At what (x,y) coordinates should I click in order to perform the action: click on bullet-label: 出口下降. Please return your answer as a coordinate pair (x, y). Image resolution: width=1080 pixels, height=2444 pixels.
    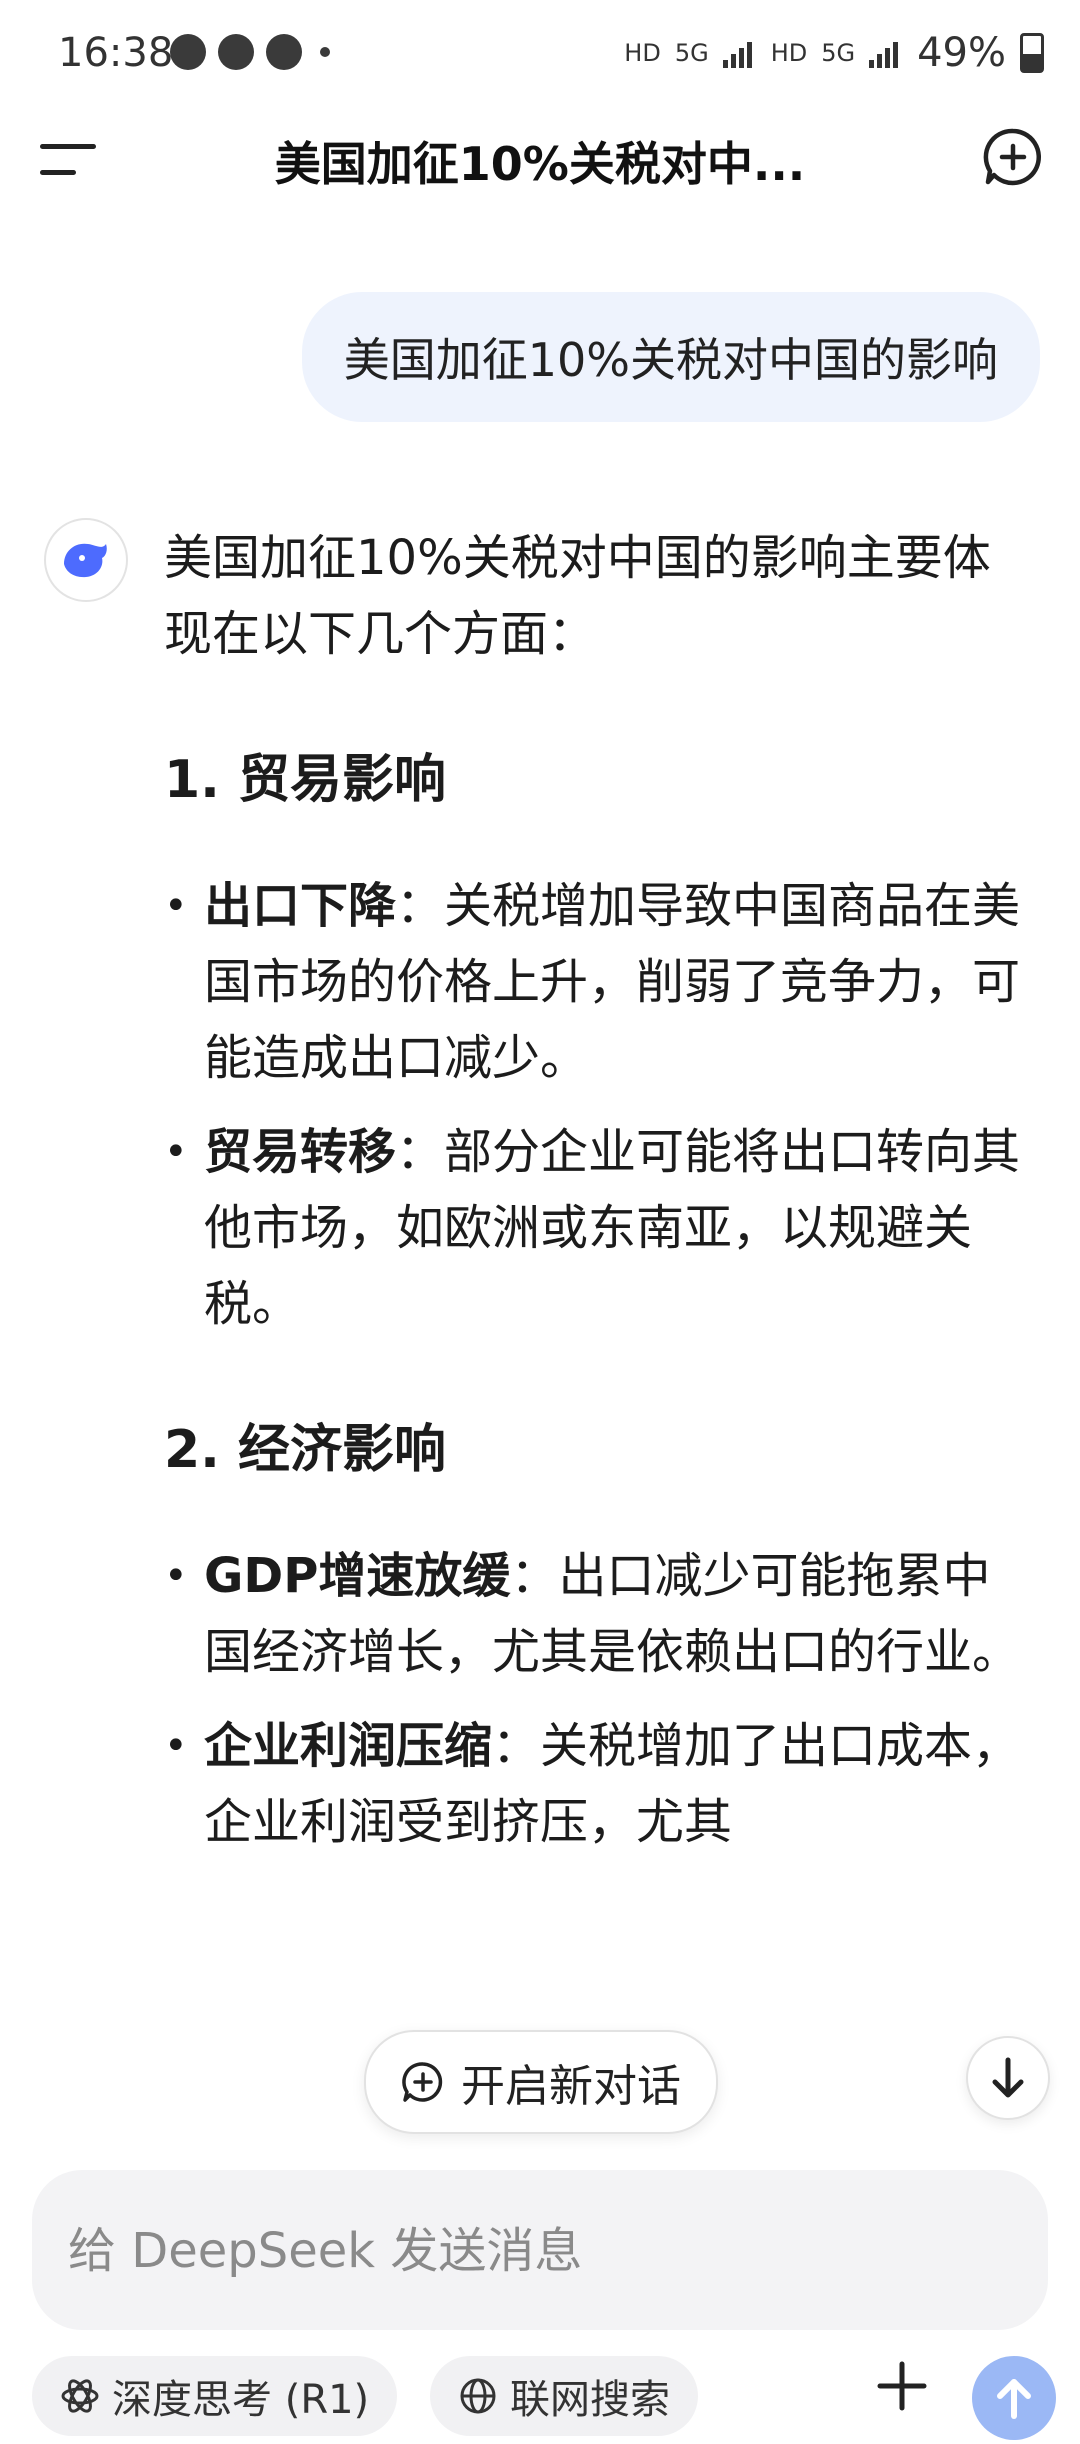
    Looking at the image, I should click on (300, 906).